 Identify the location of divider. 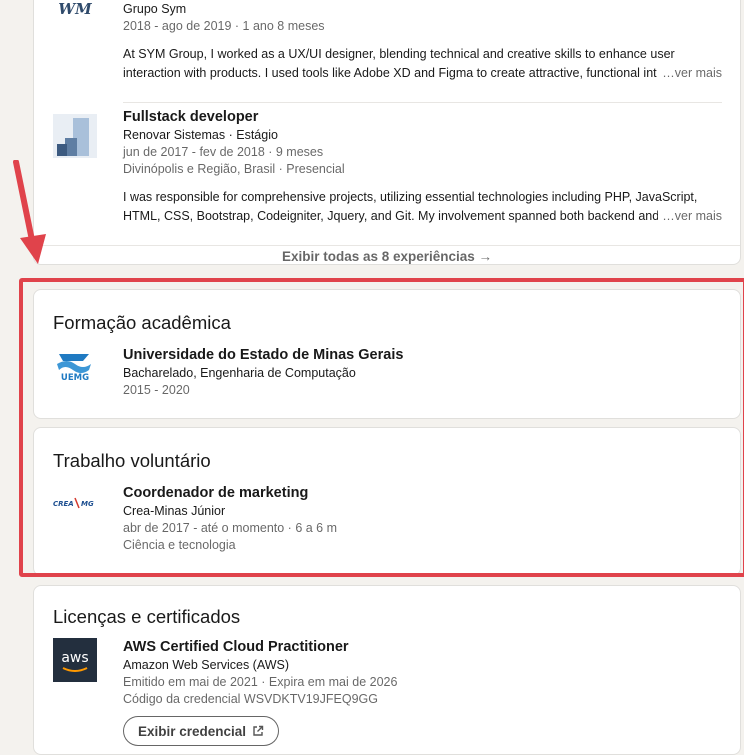
(422, 102).